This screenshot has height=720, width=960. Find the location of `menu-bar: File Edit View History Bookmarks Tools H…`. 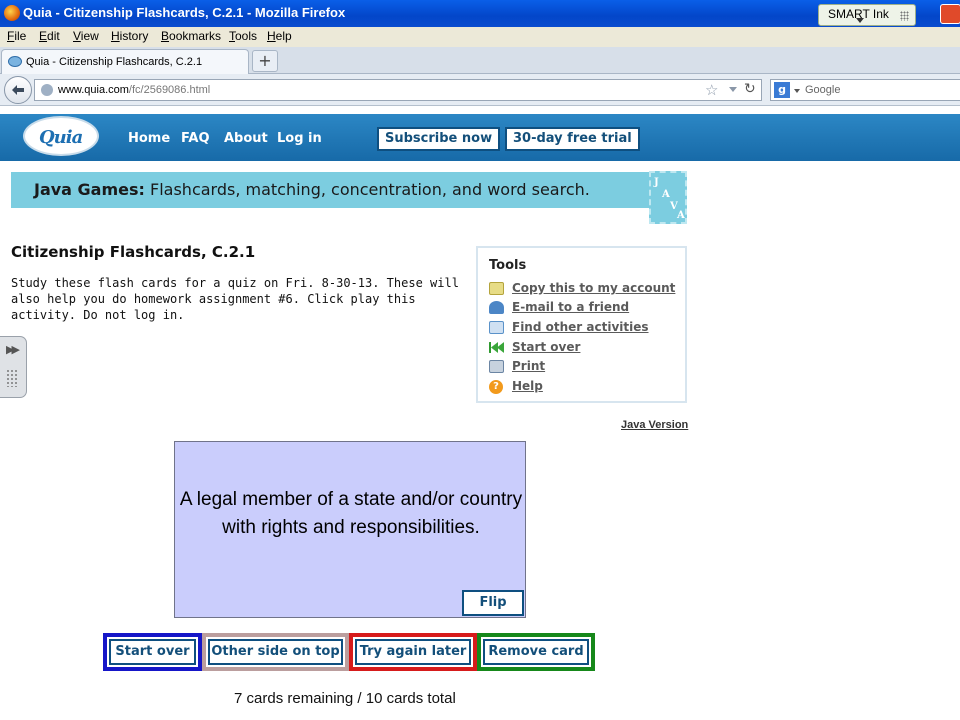

menu-bar: File Edit View History Bookmarks Tools H… is located at coordinates (480, 37).